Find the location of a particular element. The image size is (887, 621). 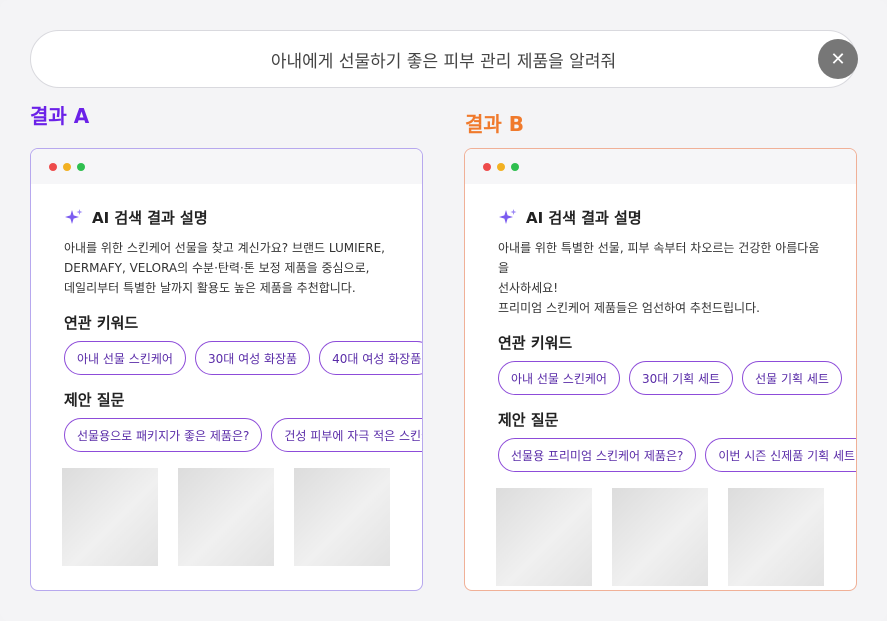

description-line: 데일리부터 특별한 날까지 활용도 높은 제품을 추천합니다. is located at coordinates (210, 288).